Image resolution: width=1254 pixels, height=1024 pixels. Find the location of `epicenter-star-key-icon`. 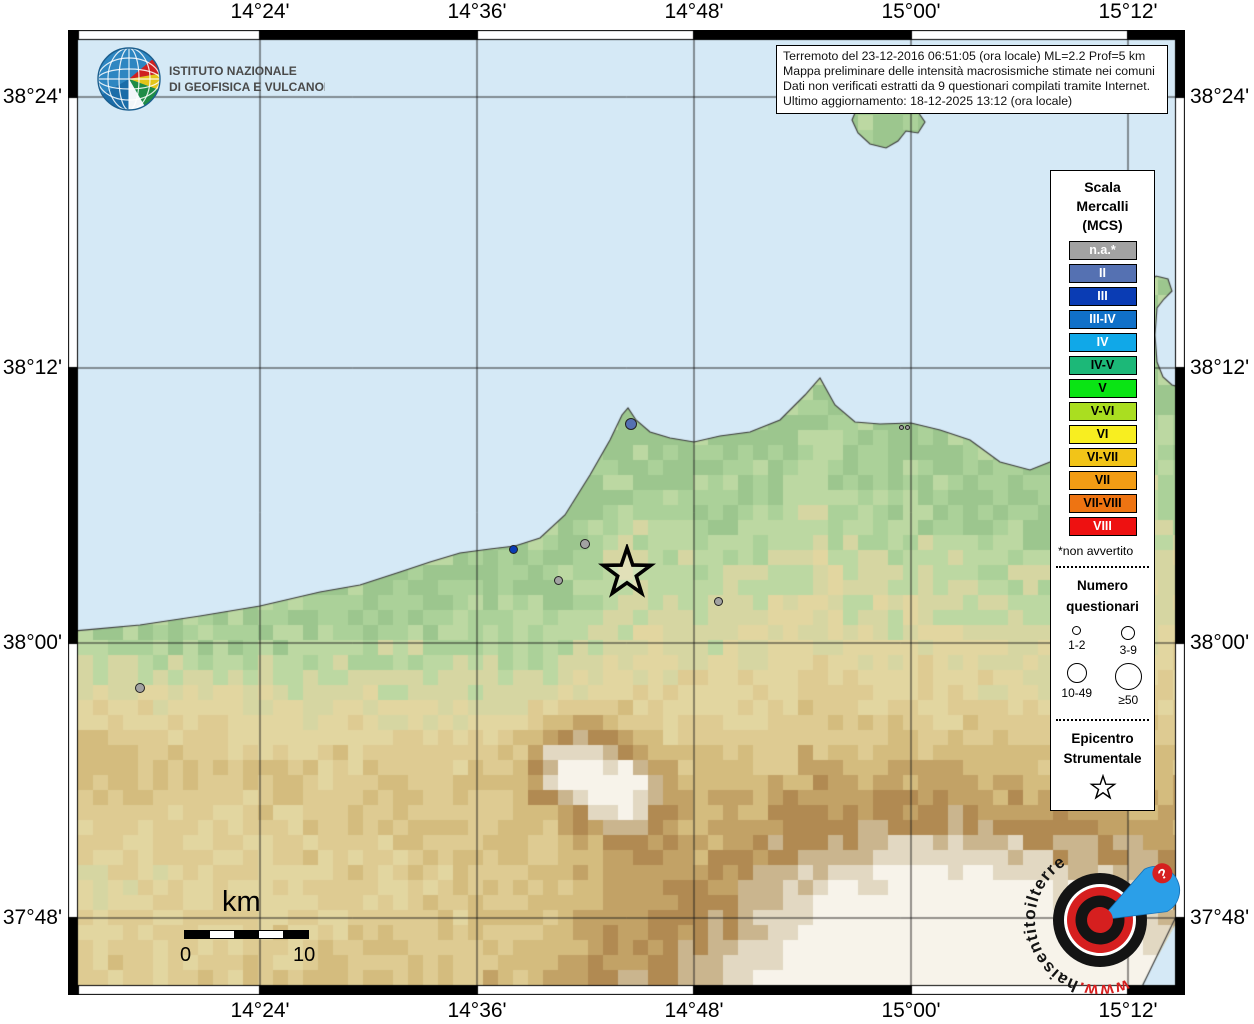

epicenter-star-key-icon is located at coordinates (1102, 787).